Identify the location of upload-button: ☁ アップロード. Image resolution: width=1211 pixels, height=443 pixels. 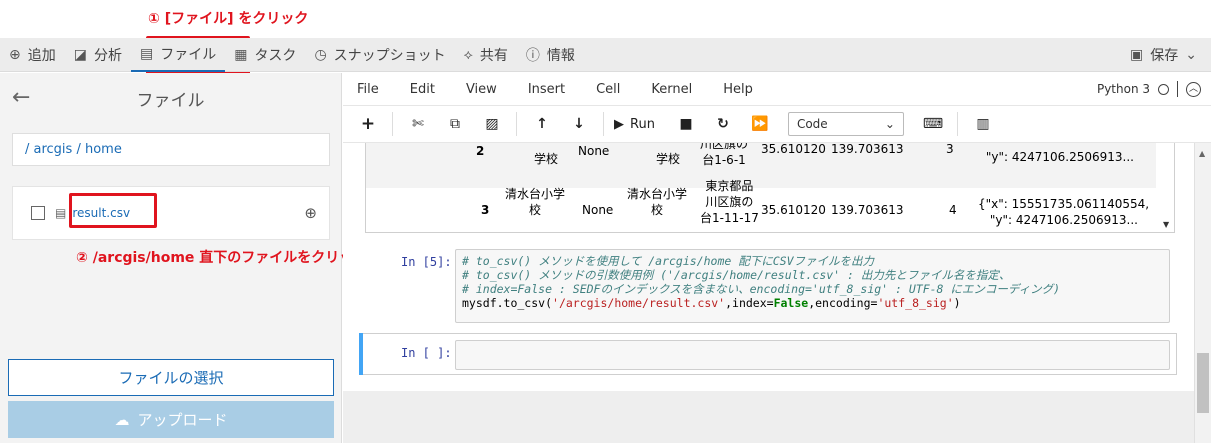
(171, 419).